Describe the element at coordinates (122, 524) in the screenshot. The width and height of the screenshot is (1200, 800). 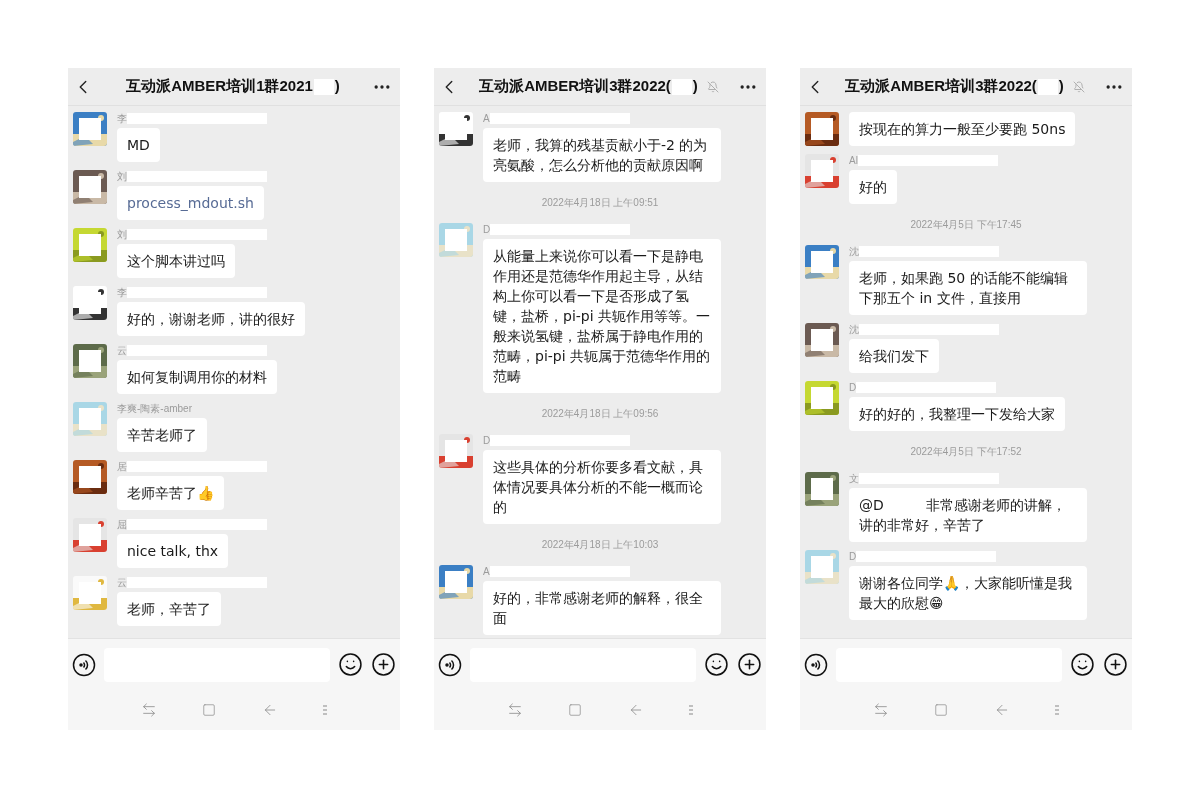
I see `sender-name: 屈` at that location.